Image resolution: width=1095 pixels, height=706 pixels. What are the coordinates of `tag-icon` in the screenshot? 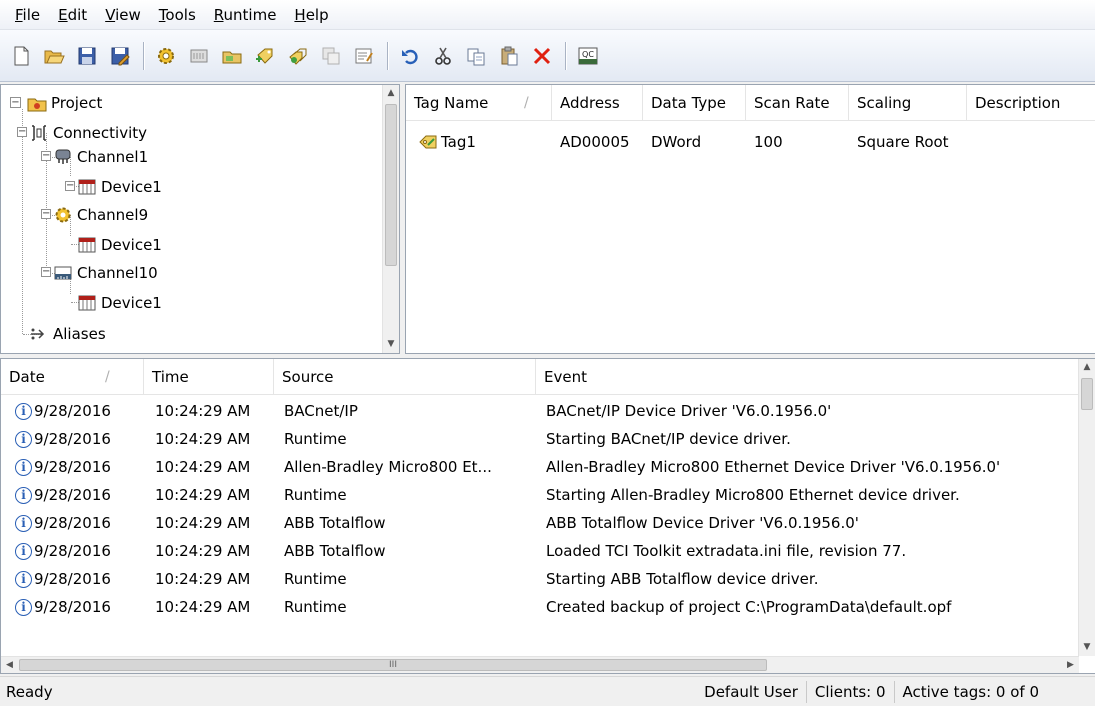 It's located at (428, 142).